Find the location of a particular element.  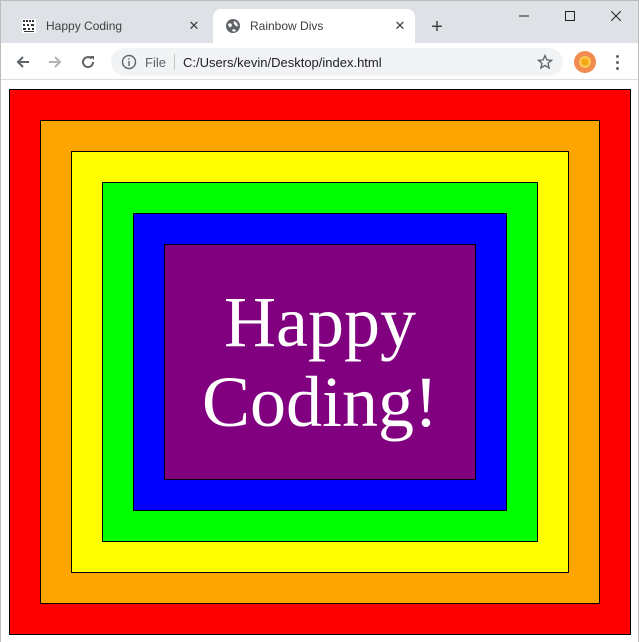

globe-icon is located at coordinates (233, 26).